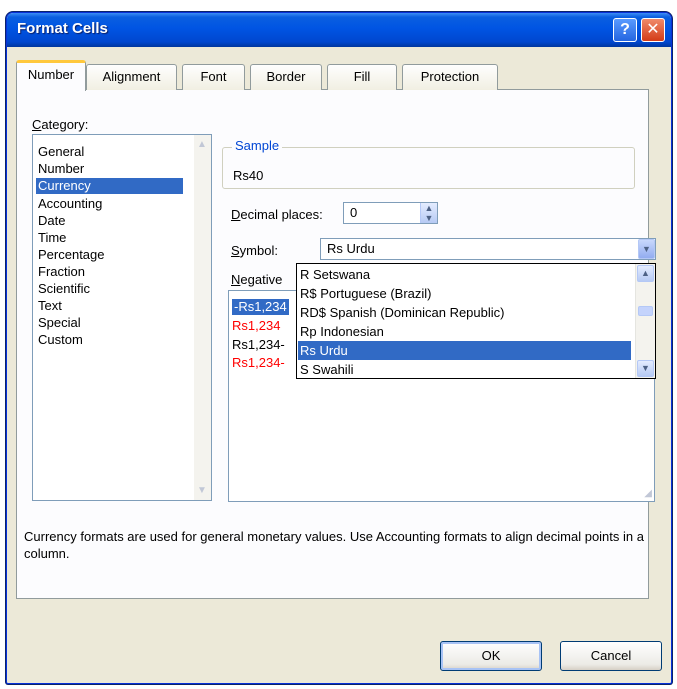 The width and height of the screenshot is (677, 689). Describe the element at coordinates (648, 493) in the screenshot. I see `resize-grip-icon: ◢` at that location.